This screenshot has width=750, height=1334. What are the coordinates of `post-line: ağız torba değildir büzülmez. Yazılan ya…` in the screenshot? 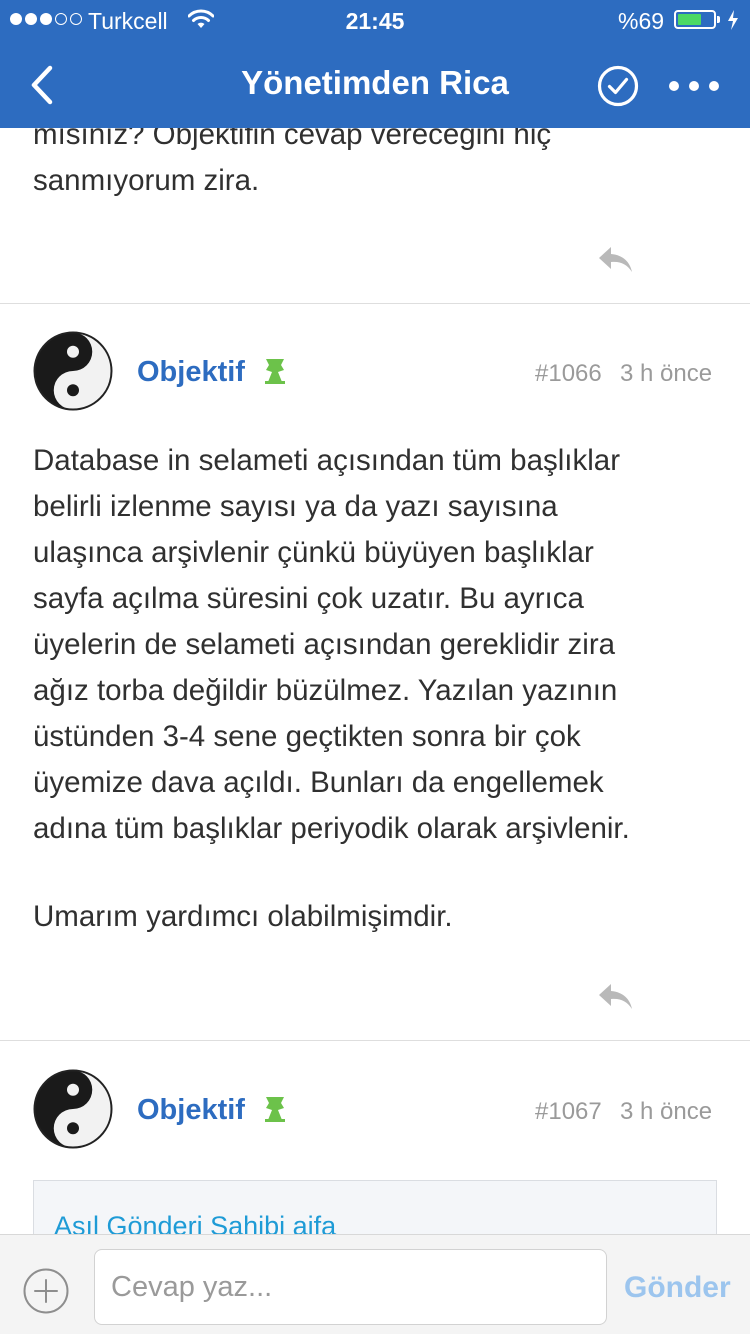 It's located at (325, 690).